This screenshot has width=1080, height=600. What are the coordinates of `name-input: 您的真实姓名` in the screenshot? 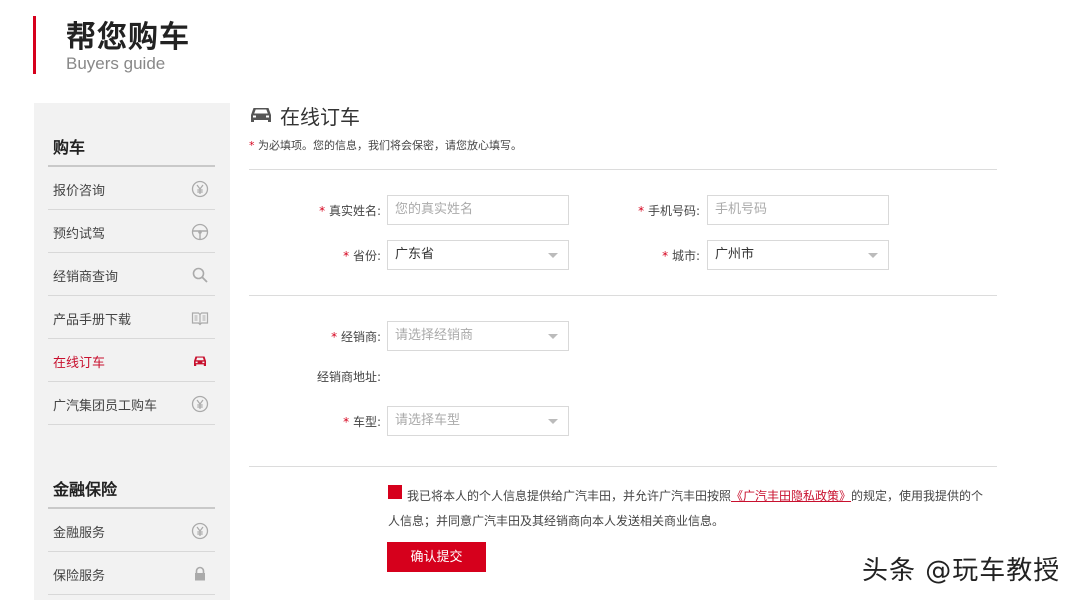 It's located at (478, 210).